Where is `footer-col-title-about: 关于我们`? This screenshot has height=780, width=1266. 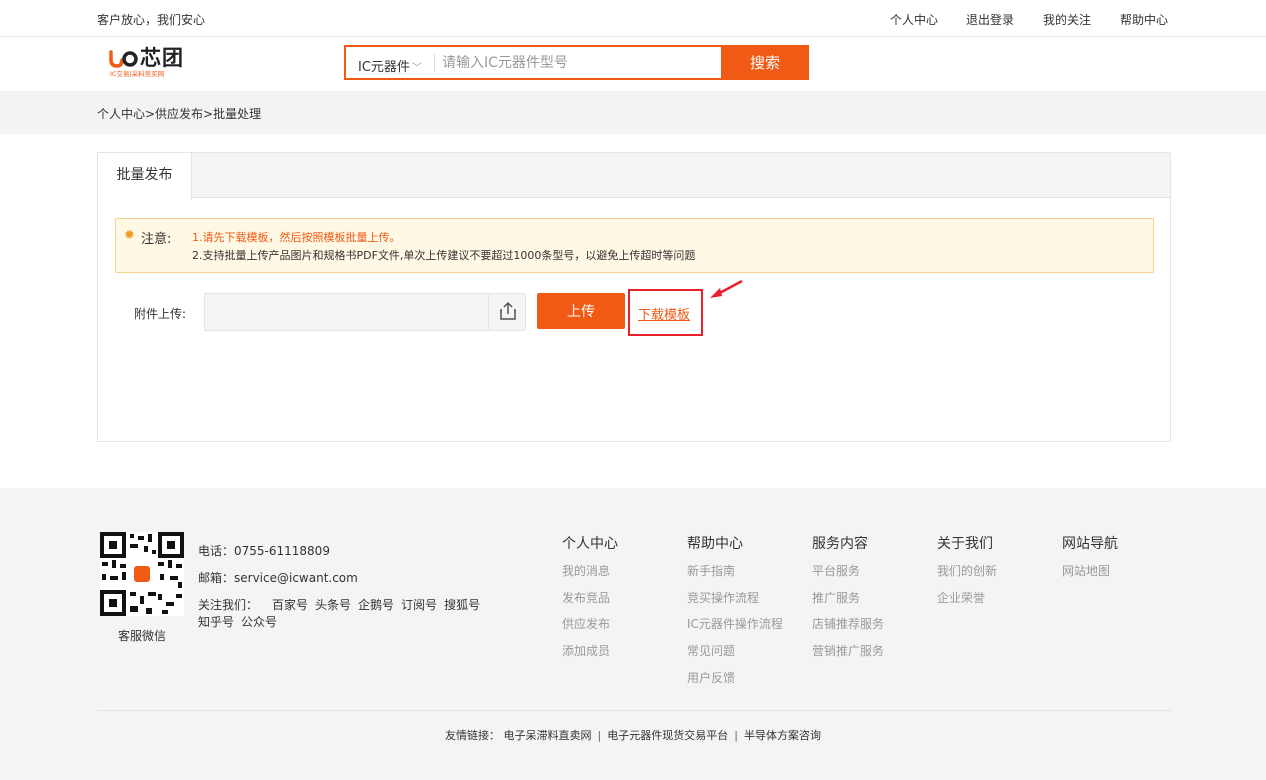 footer-col-title-about: 关于我们 is located at coordinates (965, 544).